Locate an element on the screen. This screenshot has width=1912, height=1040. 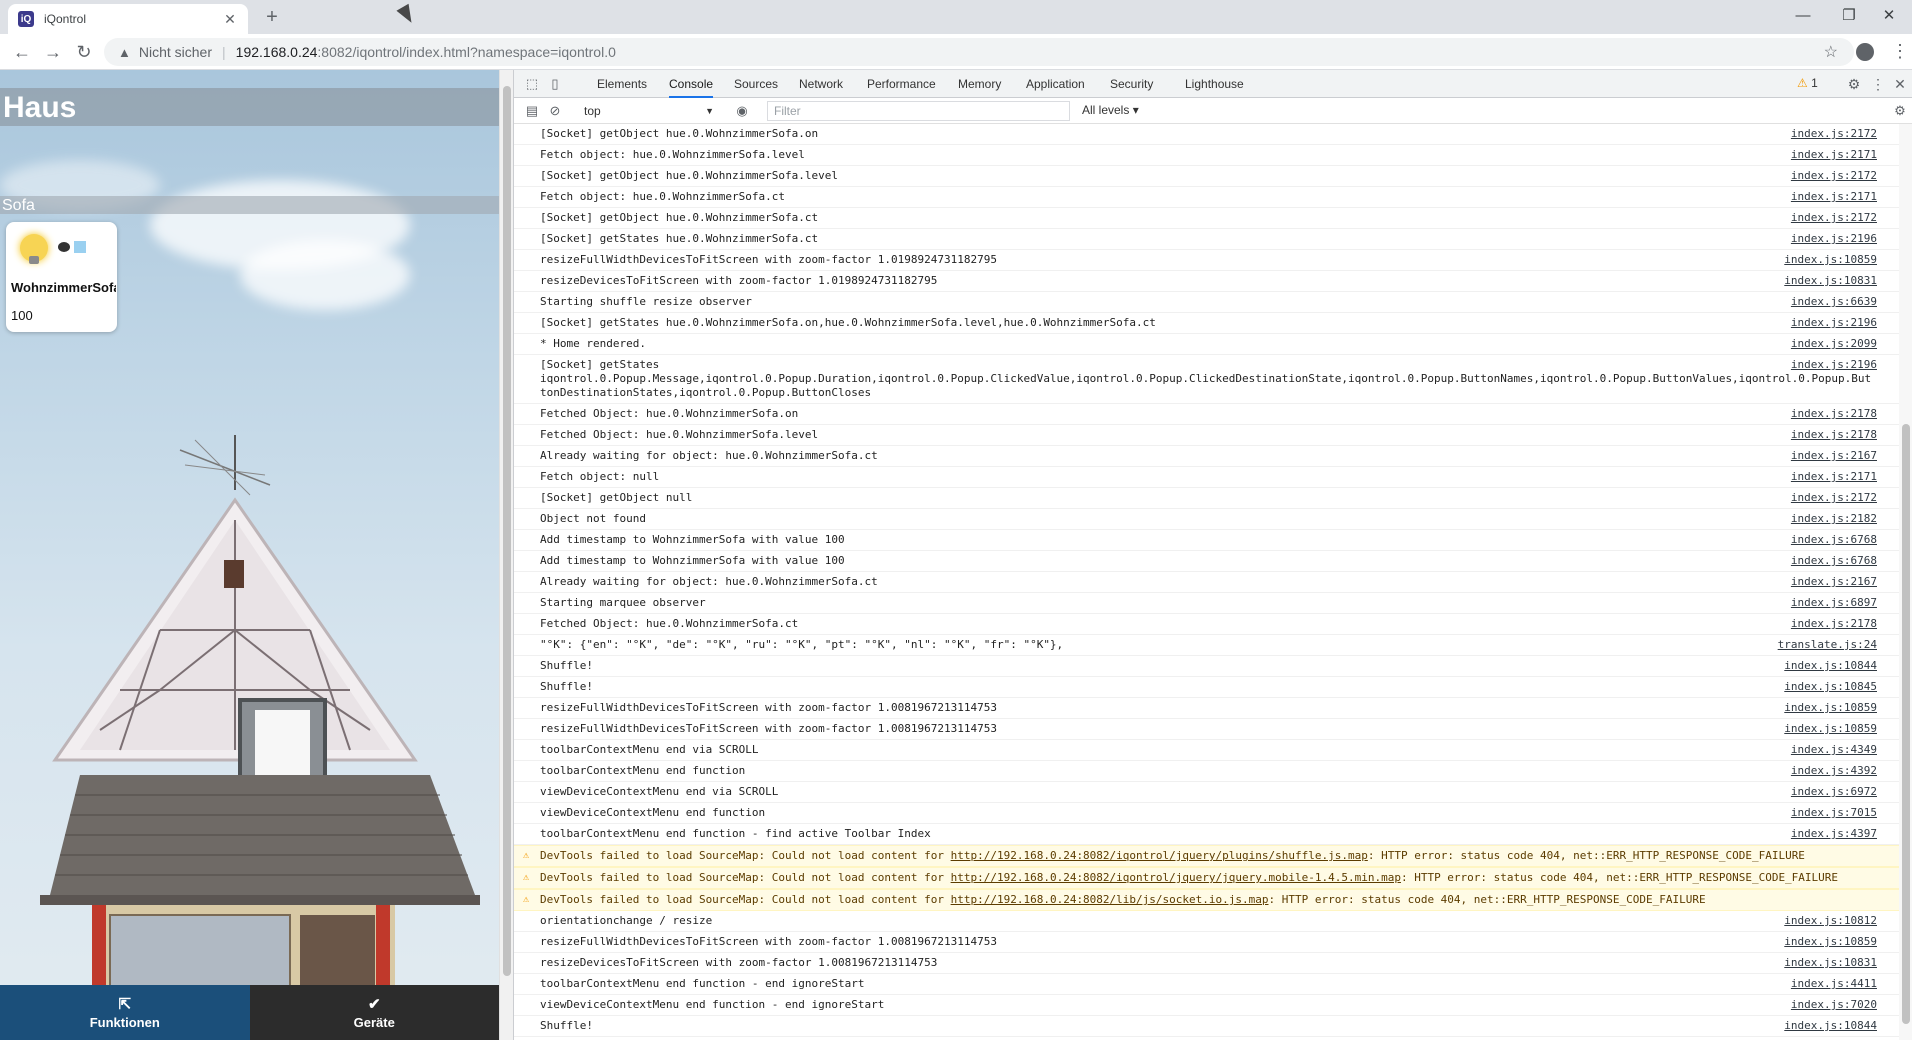
source-link: index.js:2099 is located at coordinates (1834, 344).